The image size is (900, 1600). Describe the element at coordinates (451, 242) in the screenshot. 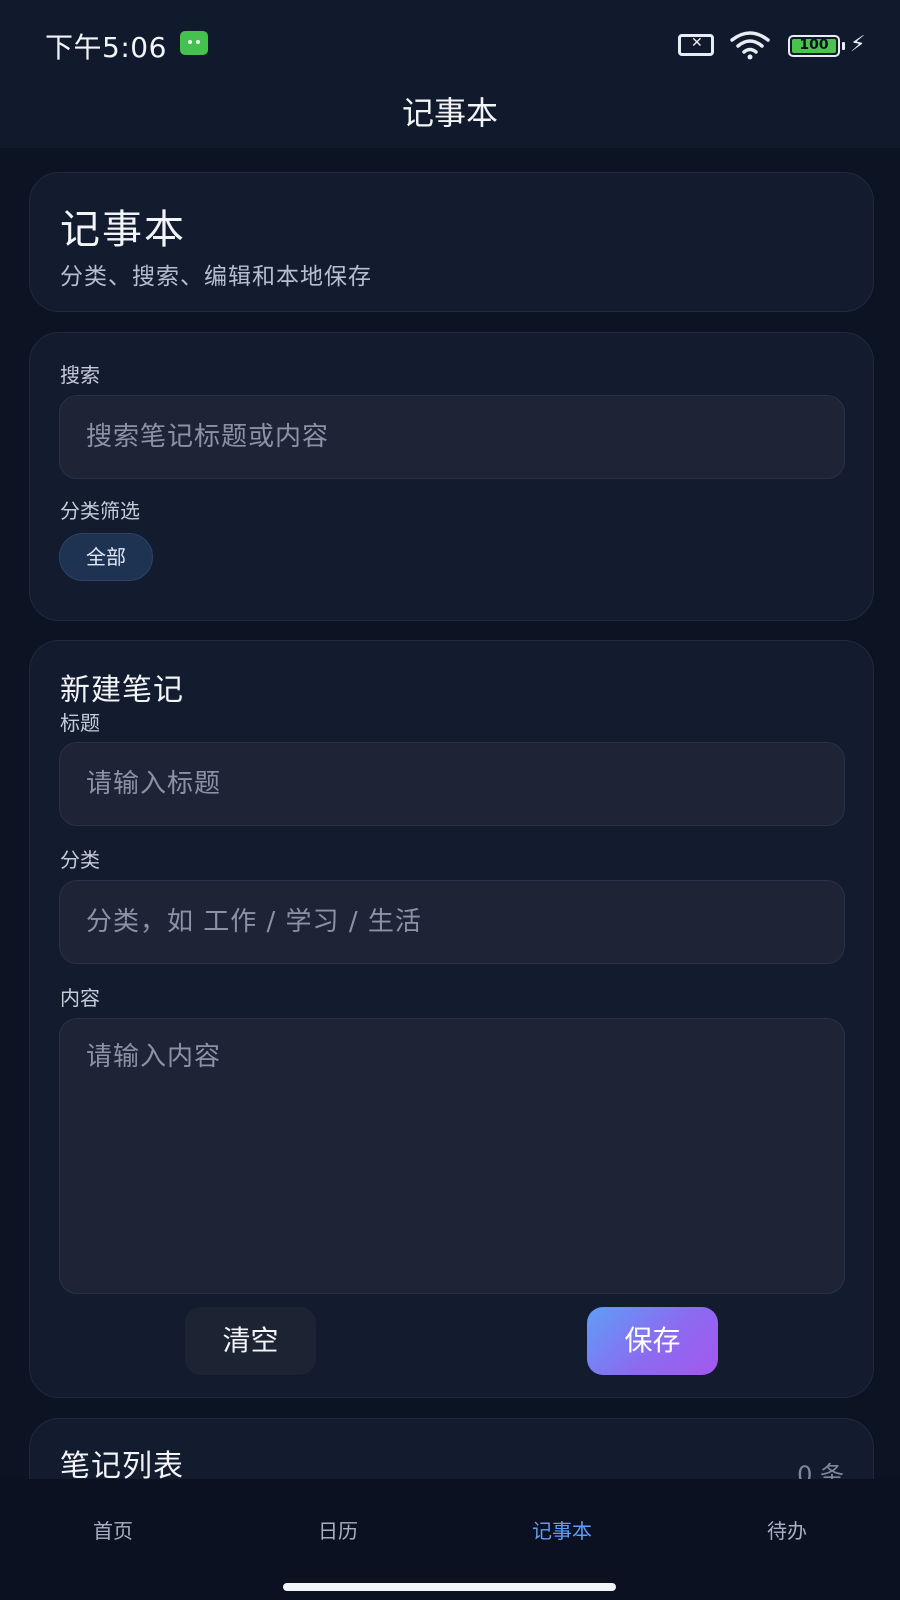

I see `header-card: 记事本 分类、搜索、编辑和本地保存` at that location.